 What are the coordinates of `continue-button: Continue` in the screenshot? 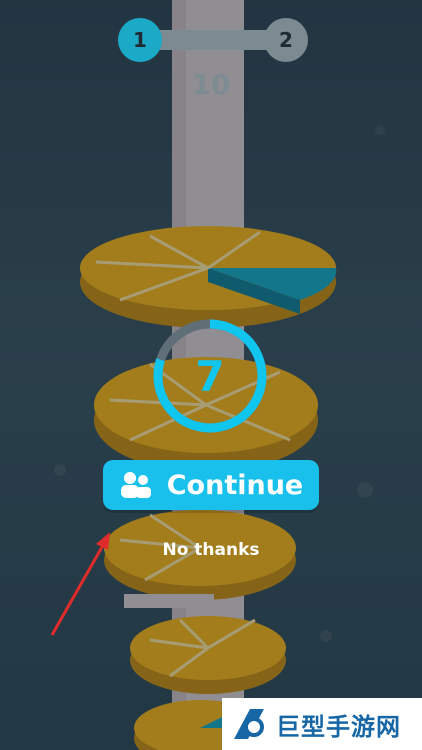 It's located at (211, 485).